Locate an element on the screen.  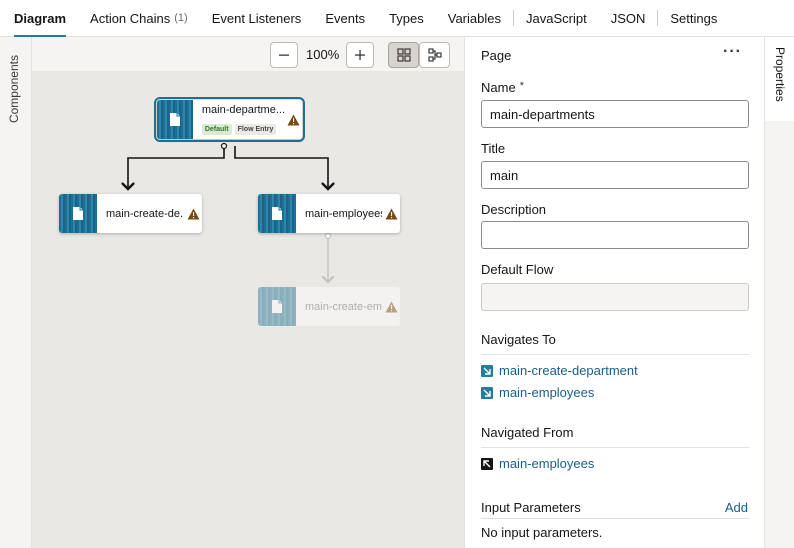
tab-json: JSON is located at coordinates (628, 18).